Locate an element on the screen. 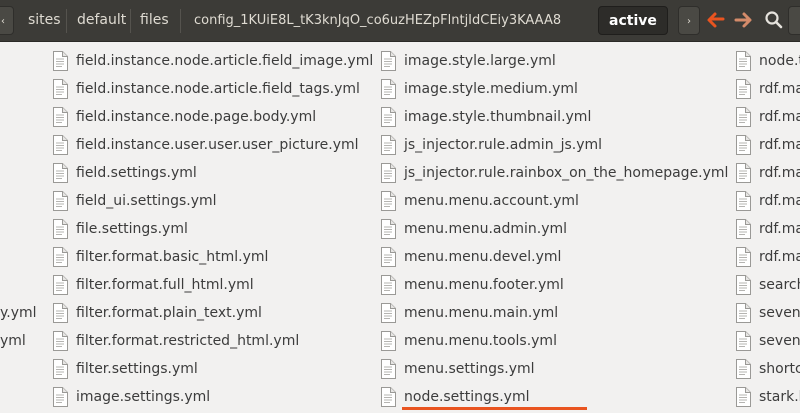 The height and width of the screenshot is (413, 800). forward-icon is located at coordinates (744, 20).